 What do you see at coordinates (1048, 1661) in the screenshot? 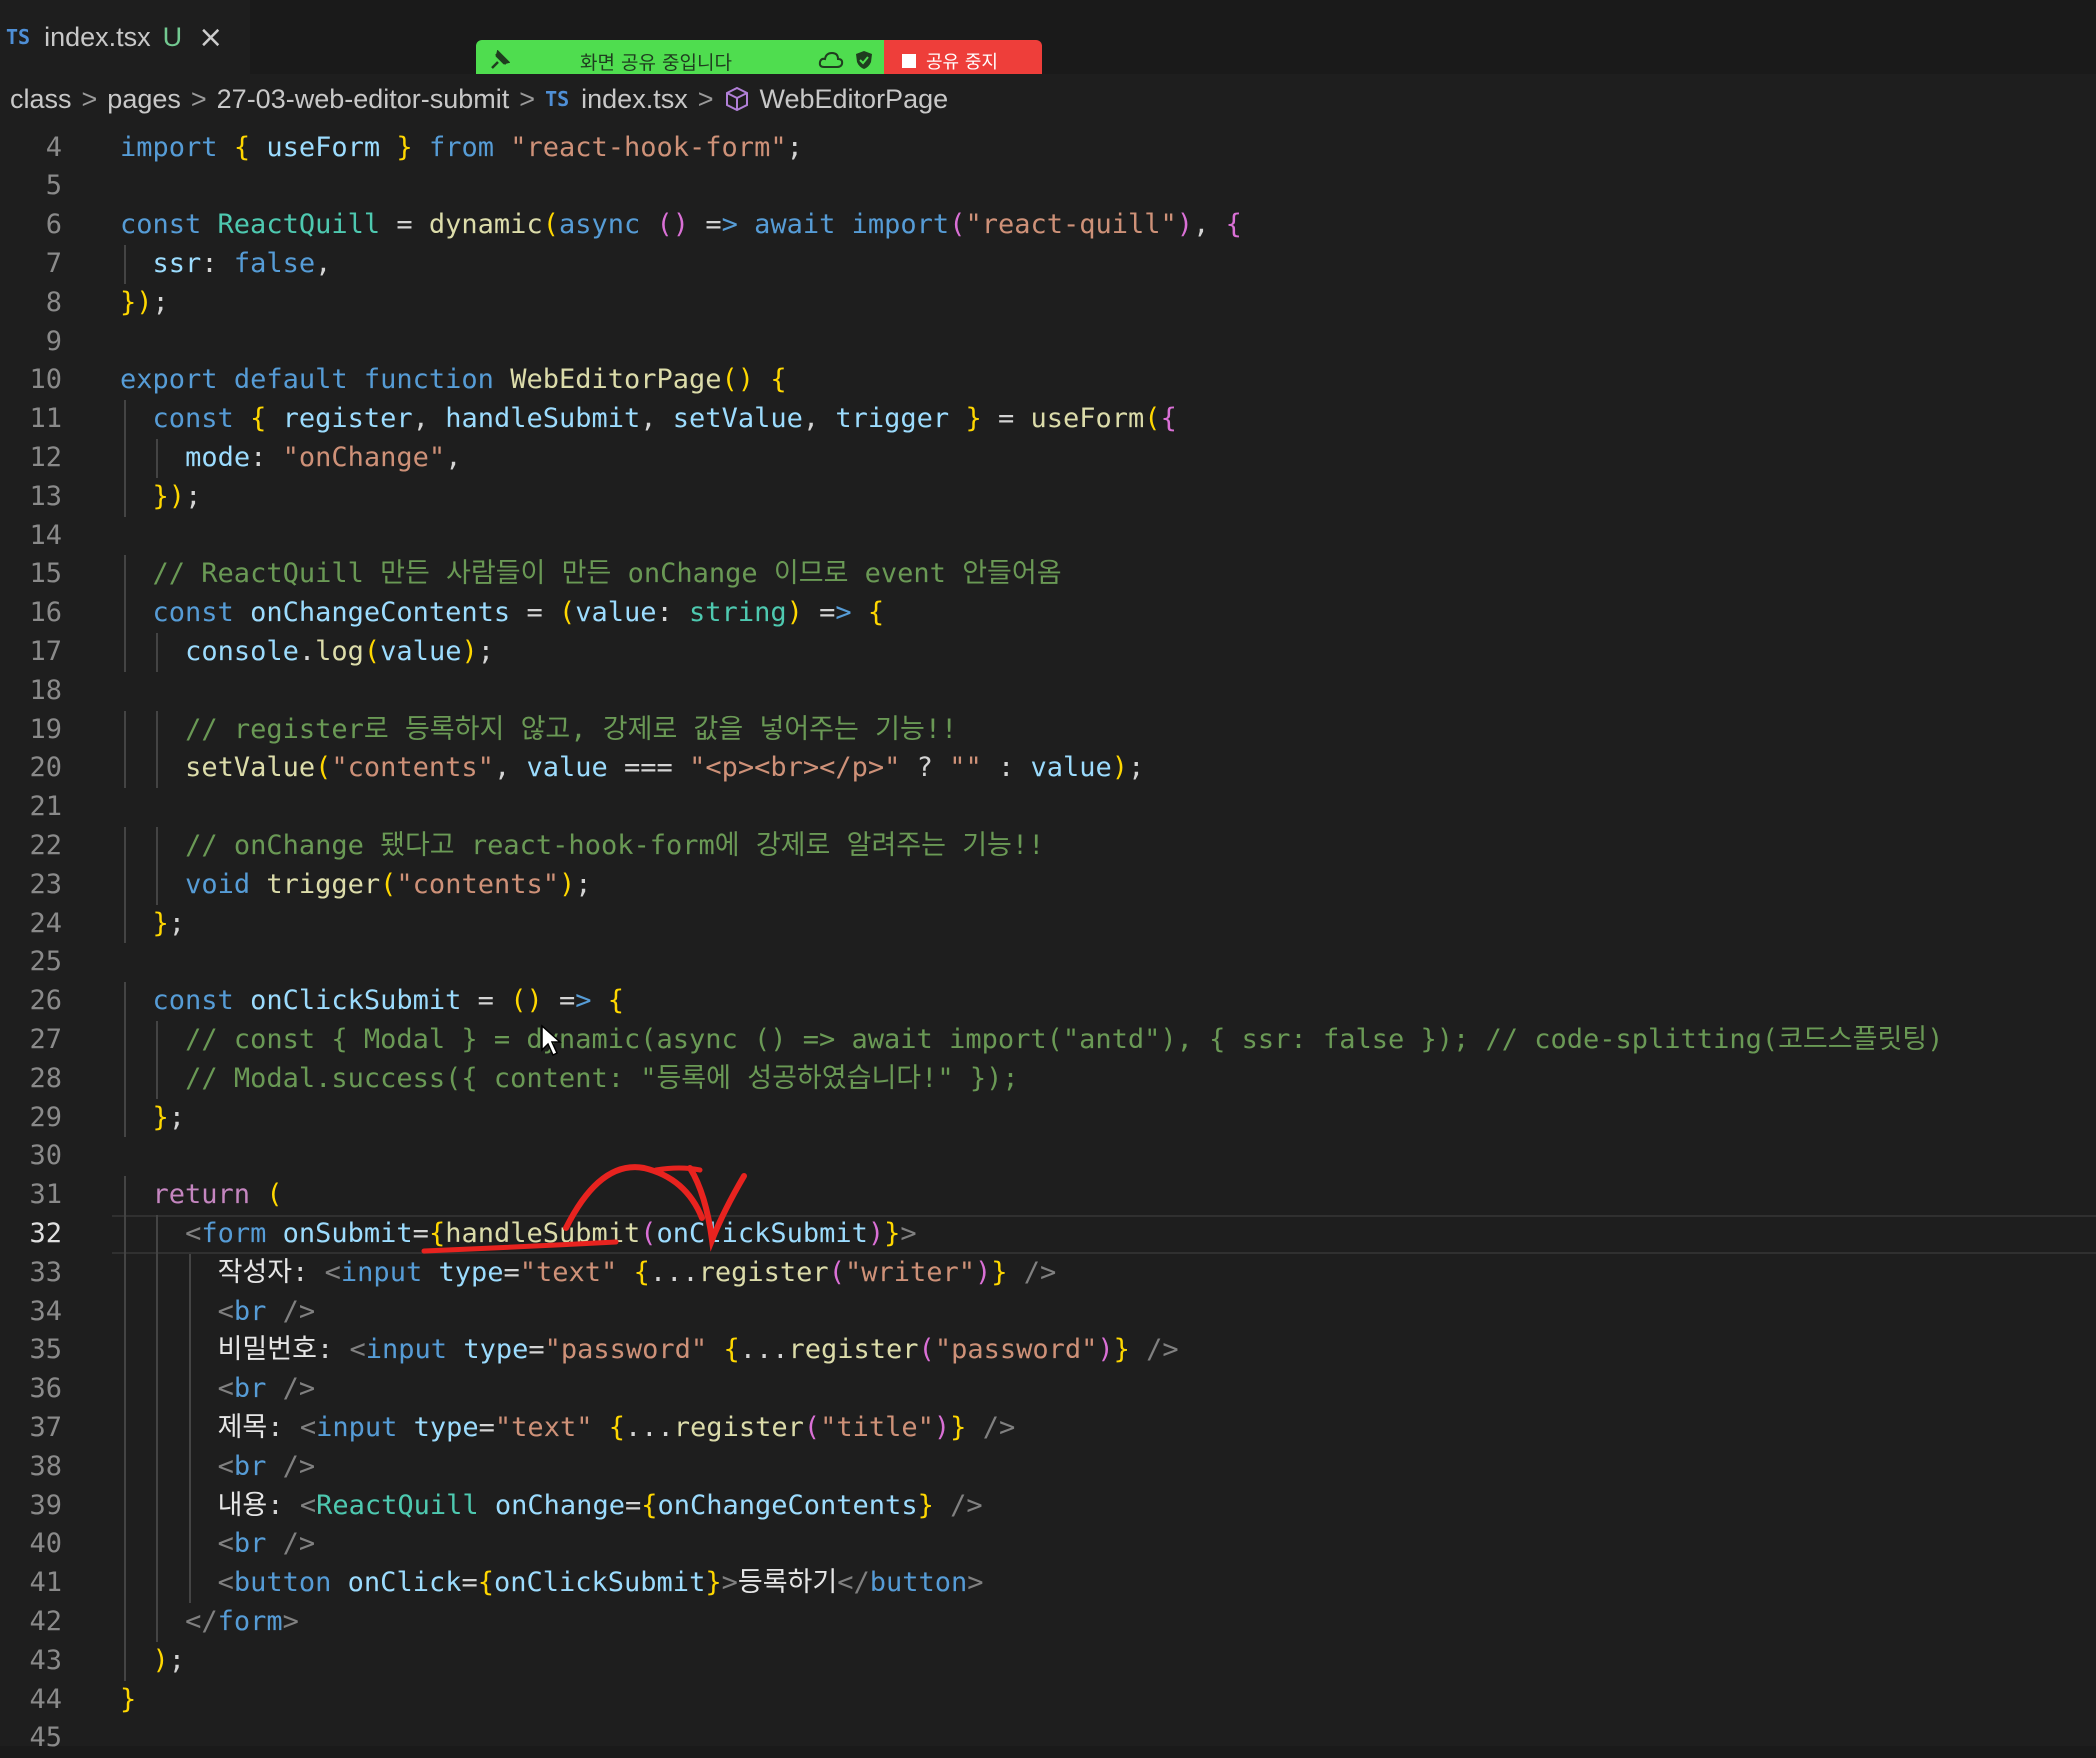
I see `code-line: 43 );` at bounding box center [1048, 1661].